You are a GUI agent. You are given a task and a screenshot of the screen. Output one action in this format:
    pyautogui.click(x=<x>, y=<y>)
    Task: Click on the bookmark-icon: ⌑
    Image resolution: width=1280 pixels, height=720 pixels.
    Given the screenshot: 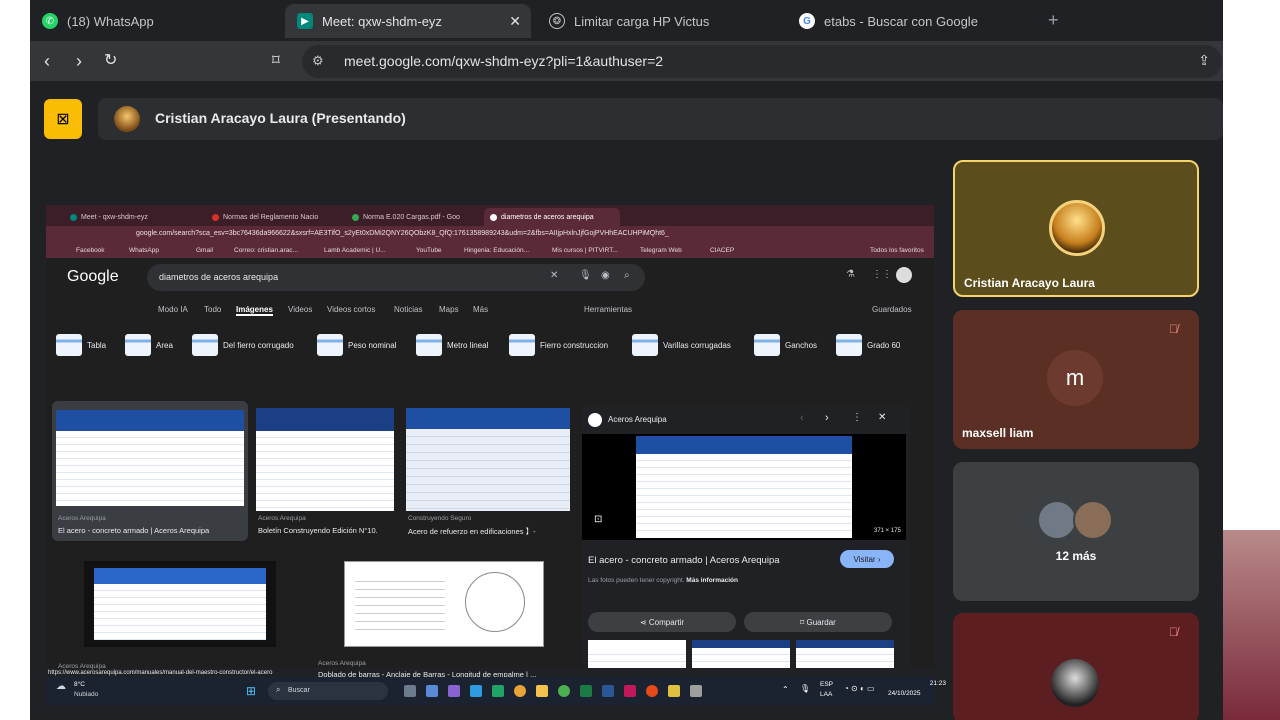 What is the action you would take?
    pyautogui.click(x=276, y=61)
    